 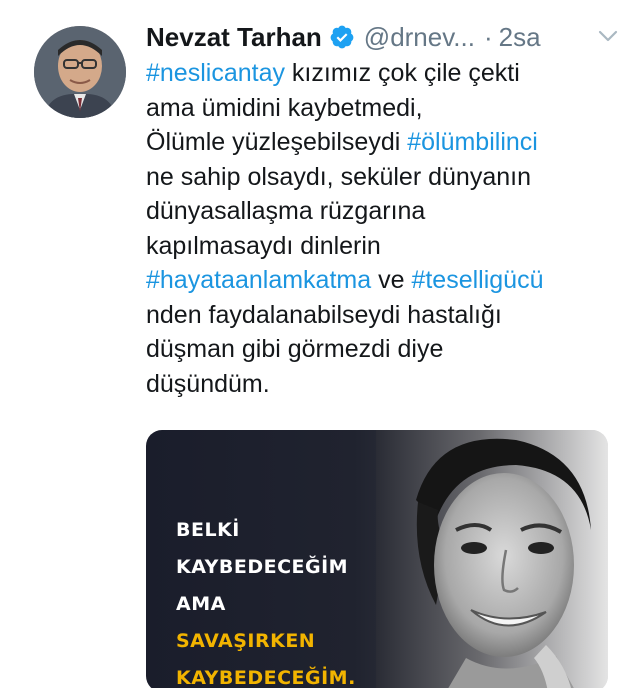 What do you see at coordinates (295, 349) in the screenshot?
I see `tweet-text-segment: düşman gibi görmezdi diye` at bounding box center [295, 349].